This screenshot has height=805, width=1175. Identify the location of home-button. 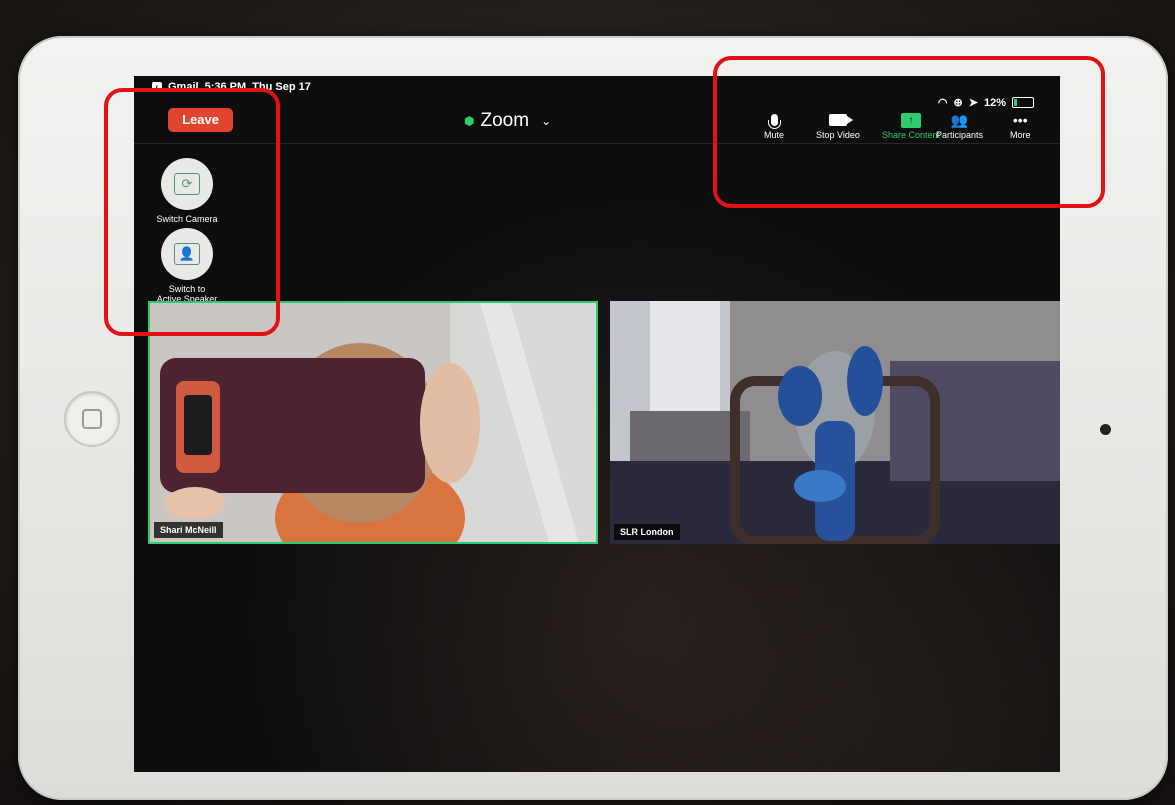
(92, 419).